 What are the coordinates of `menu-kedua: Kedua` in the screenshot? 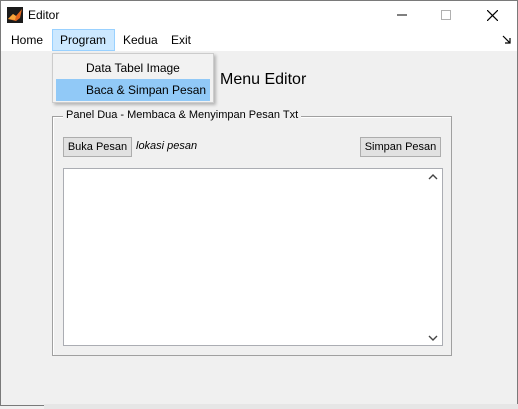 It's located at (140, 40).